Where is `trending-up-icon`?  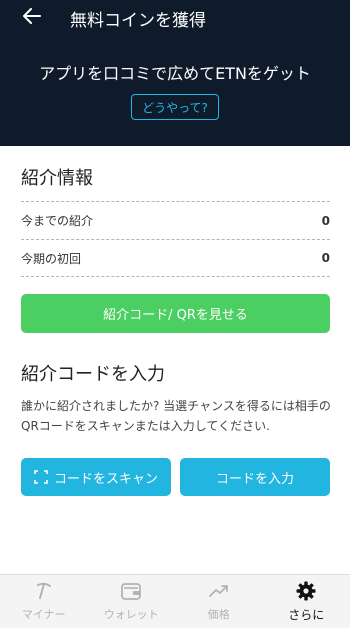 trending-up-icon is located at coordinates (219, 591).